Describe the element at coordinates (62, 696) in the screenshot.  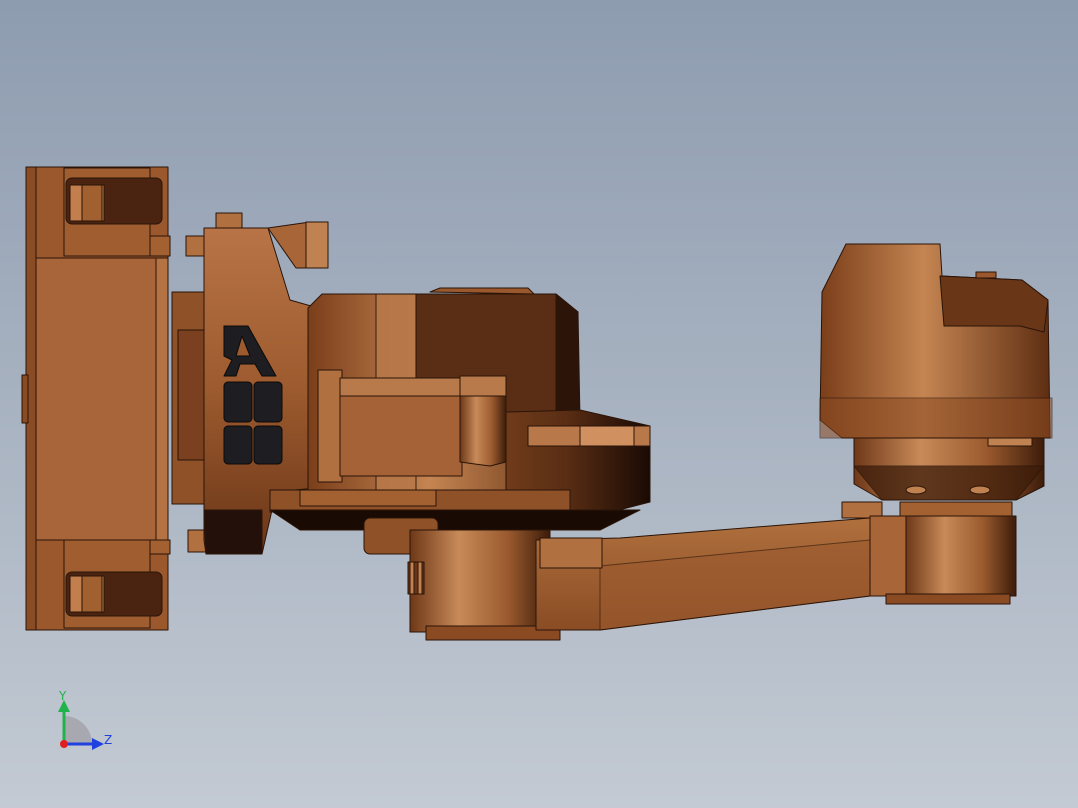
I see `y-axis-label: Y` at that location.